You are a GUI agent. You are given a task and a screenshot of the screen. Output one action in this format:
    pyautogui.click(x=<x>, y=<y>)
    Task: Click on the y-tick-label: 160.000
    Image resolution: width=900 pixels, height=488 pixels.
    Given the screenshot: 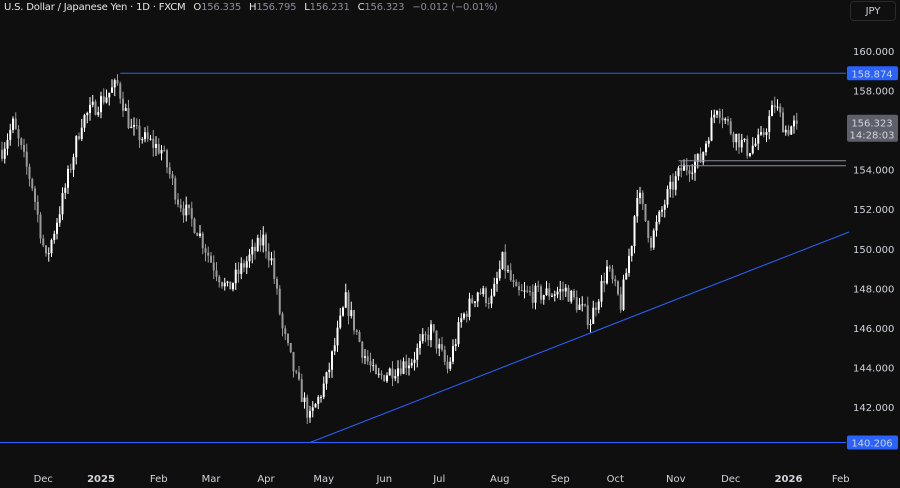 What is the action you would take?
    pyautogui.click(x=873, y=52)
    